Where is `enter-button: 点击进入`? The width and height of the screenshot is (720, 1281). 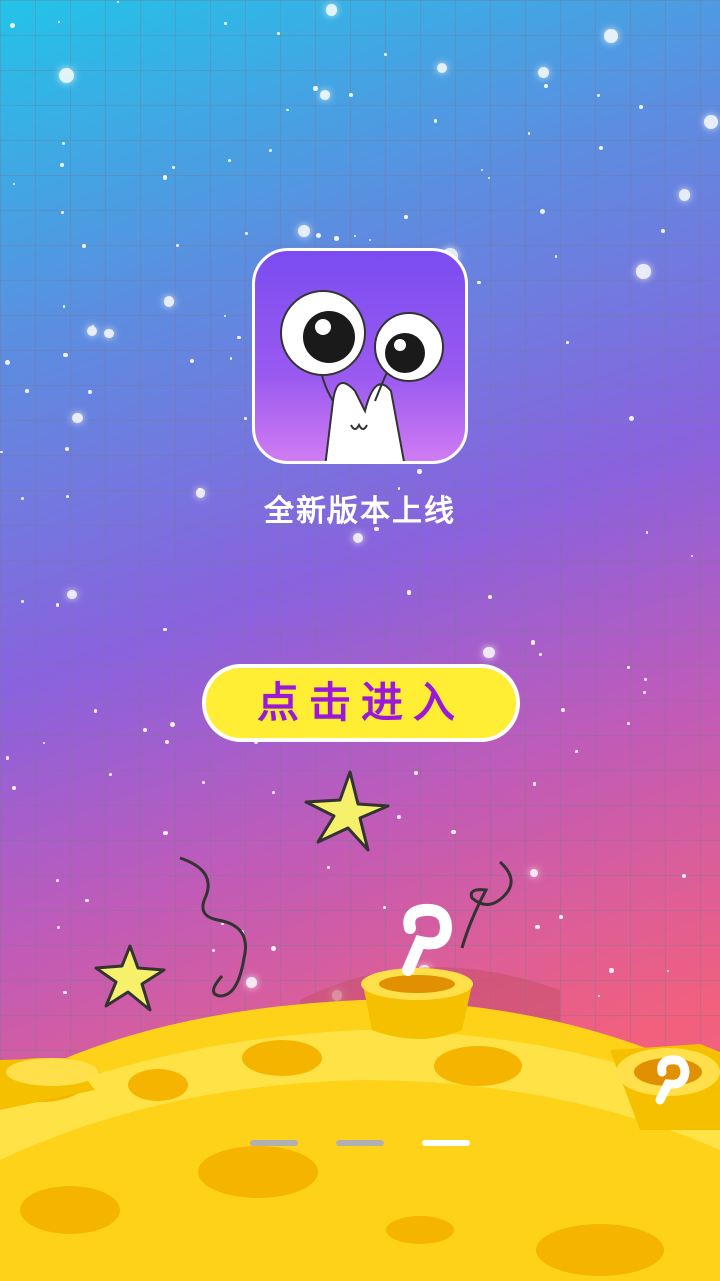
enter-button: 点击进入 is located at coordinates (361, 703).